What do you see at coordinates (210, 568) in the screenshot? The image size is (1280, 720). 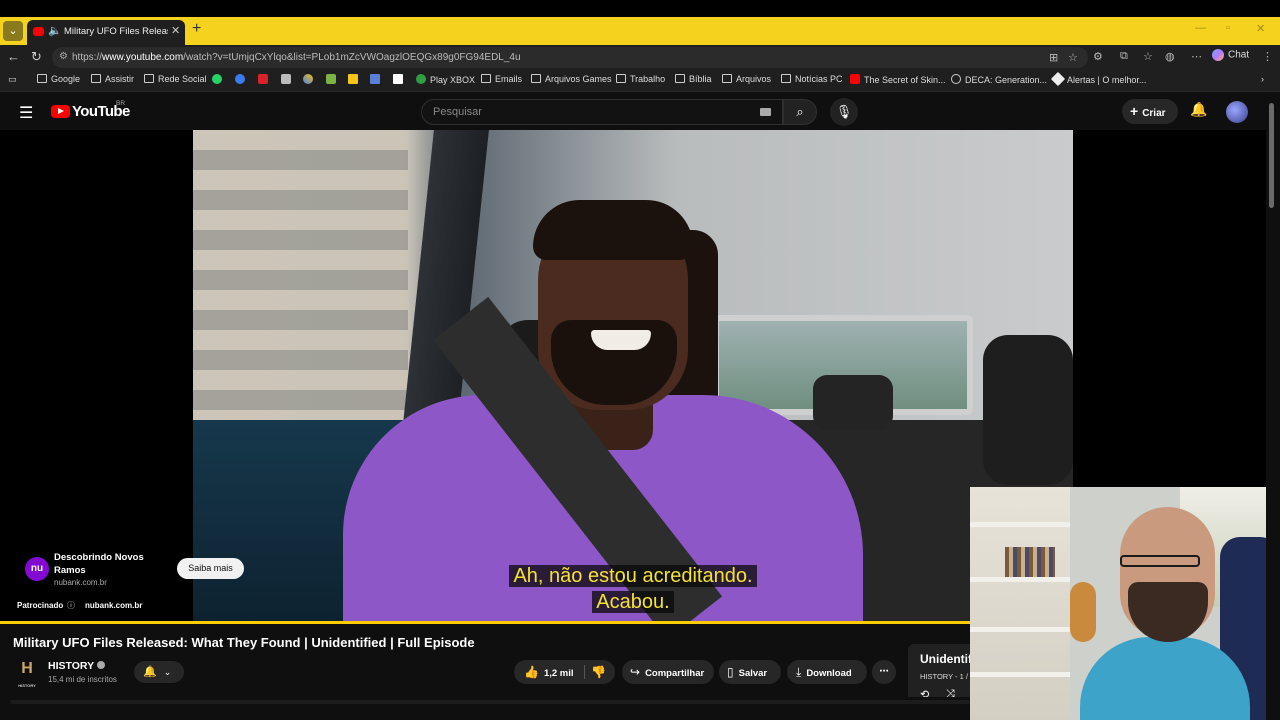 I see `ad-learn-more-button: Saiba mais` at bounding box center [210, 568].